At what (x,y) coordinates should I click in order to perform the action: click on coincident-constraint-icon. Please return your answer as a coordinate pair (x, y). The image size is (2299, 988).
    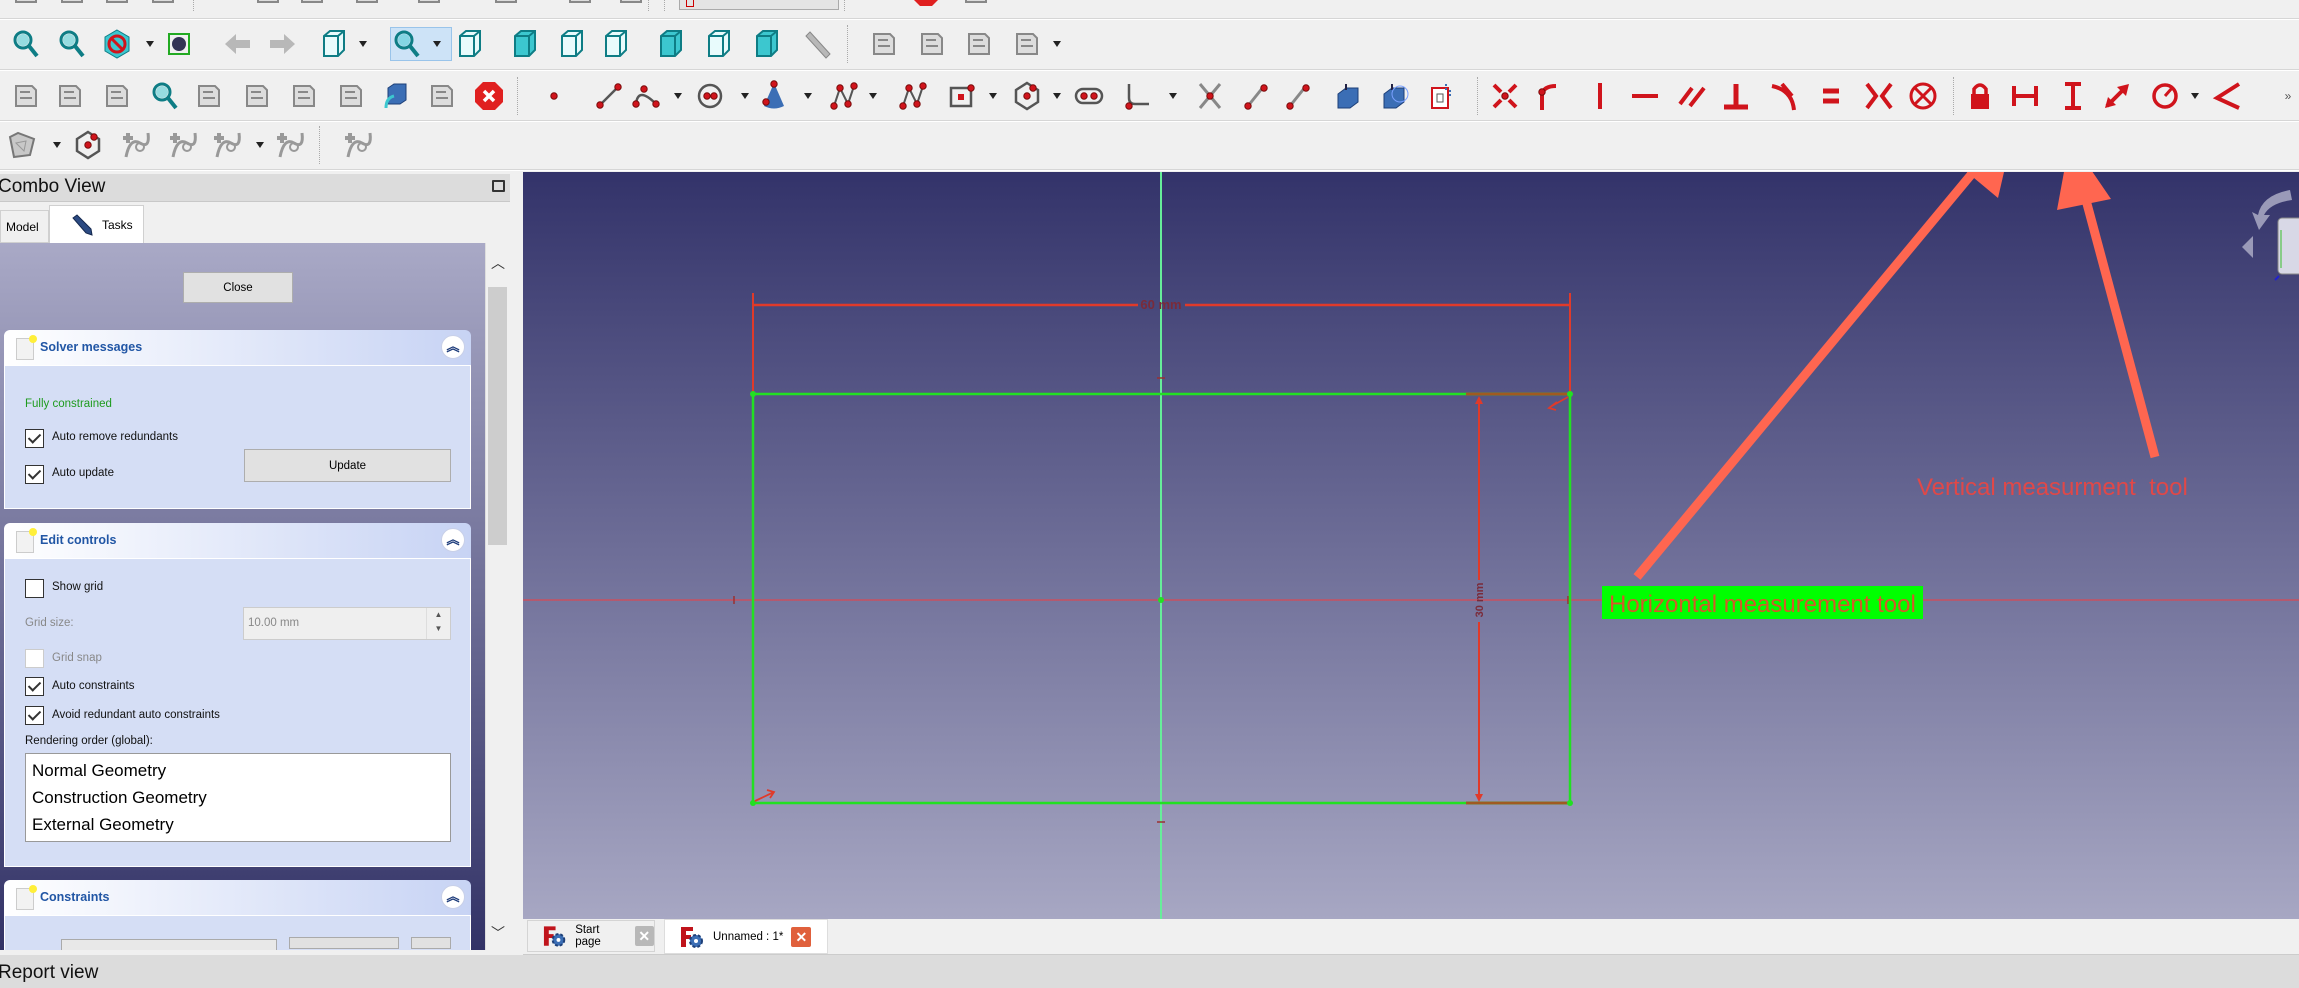
    Looking at the image, I should click on (1505, 96).